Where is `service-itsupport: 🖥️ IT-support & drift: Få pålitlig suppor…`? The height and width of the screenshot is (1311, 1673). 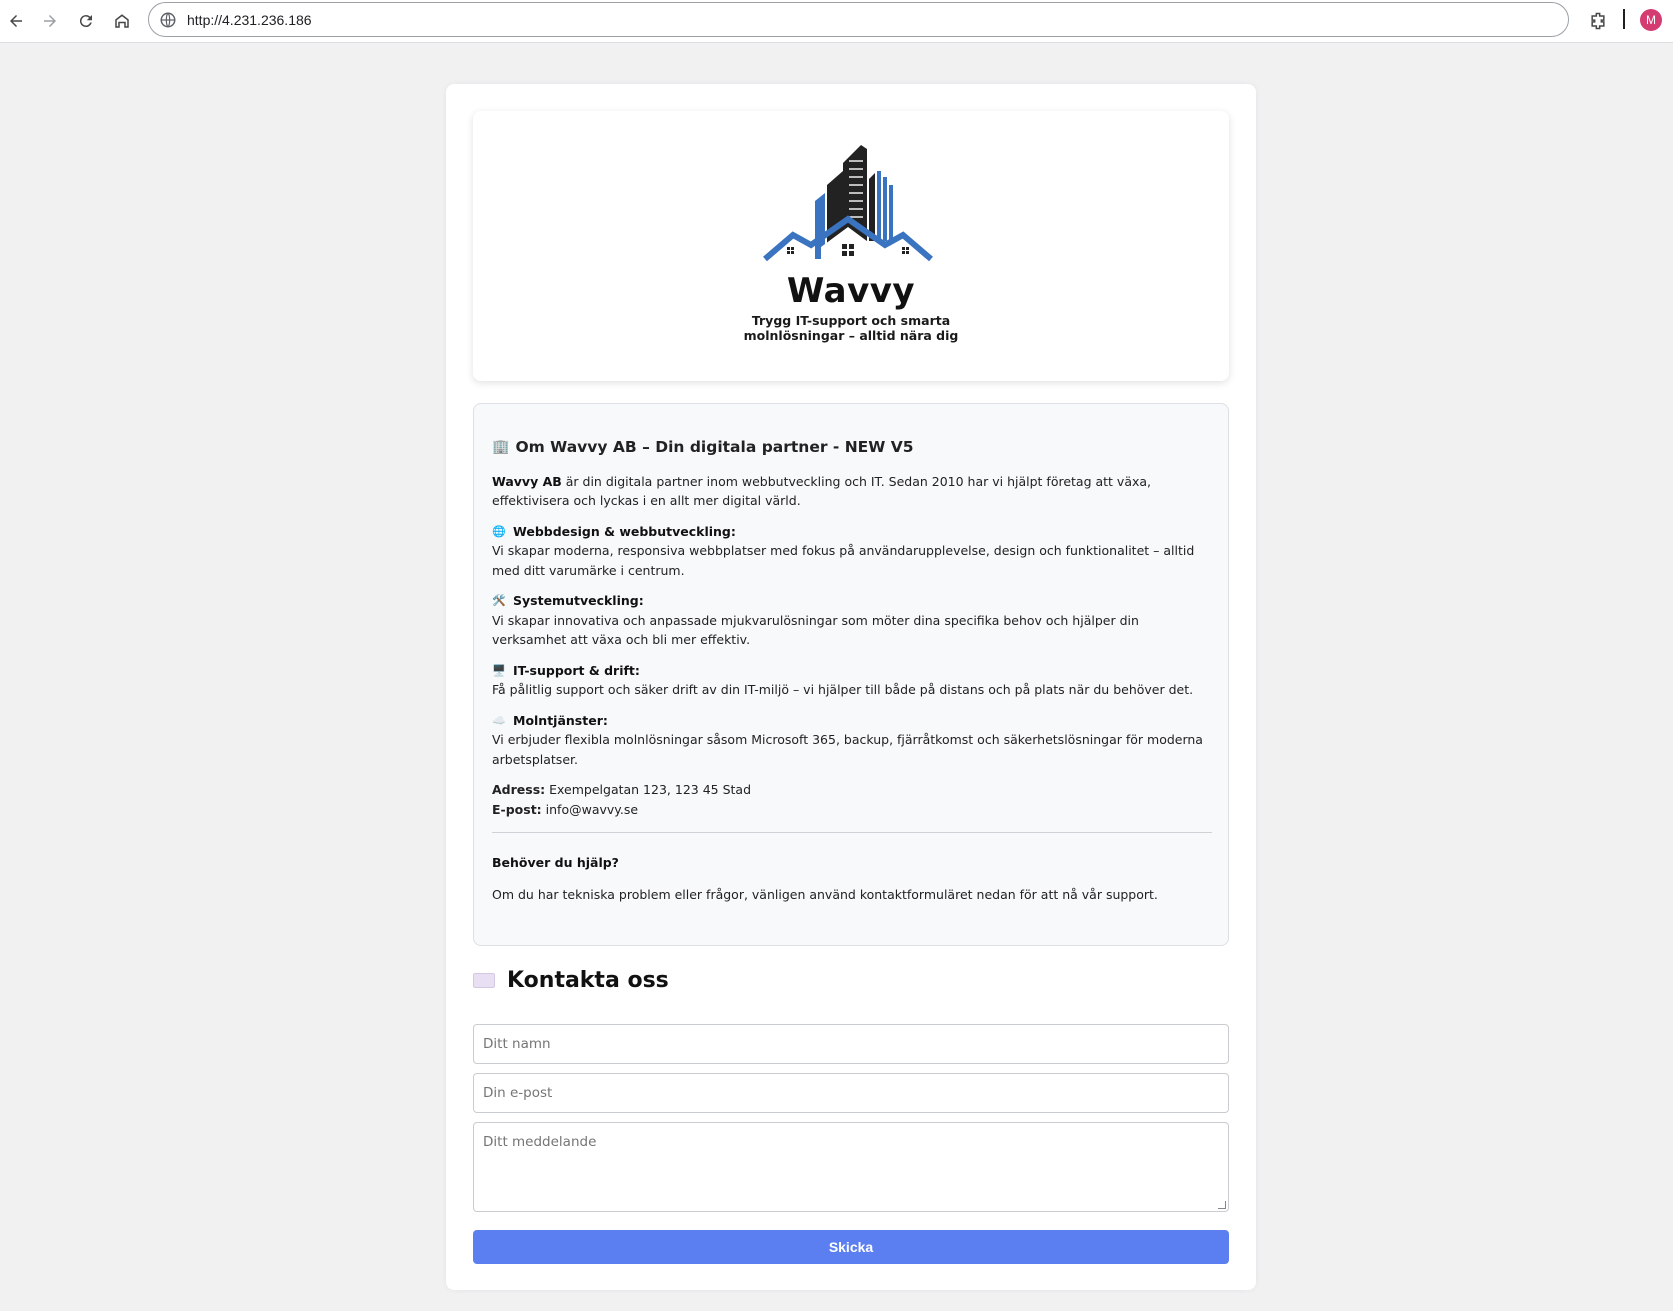 service-itsupport: 🖥️ IT-support & drift: Få pålitlig suppor… is located at coordinates (852, 680).